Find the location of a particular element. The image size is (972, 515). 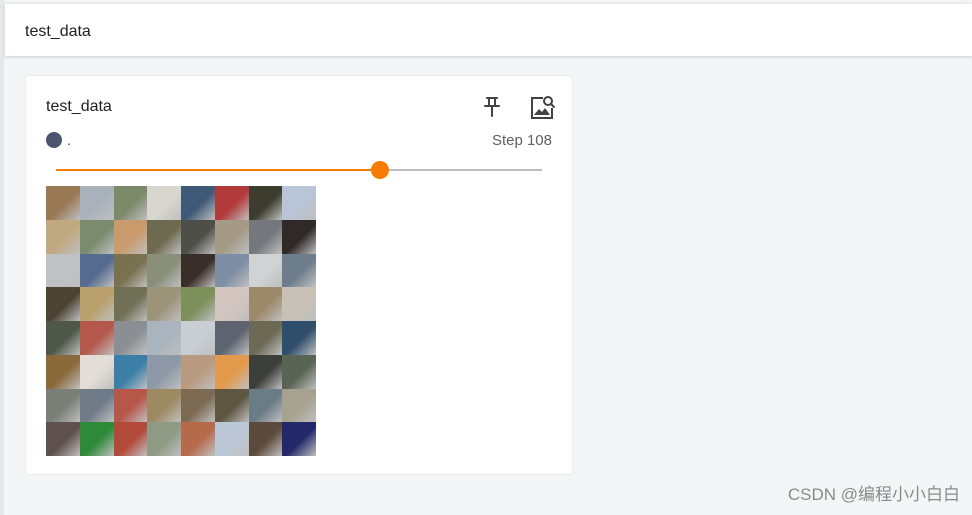

step-label: Step 108 is located at coordinates (521, 140).